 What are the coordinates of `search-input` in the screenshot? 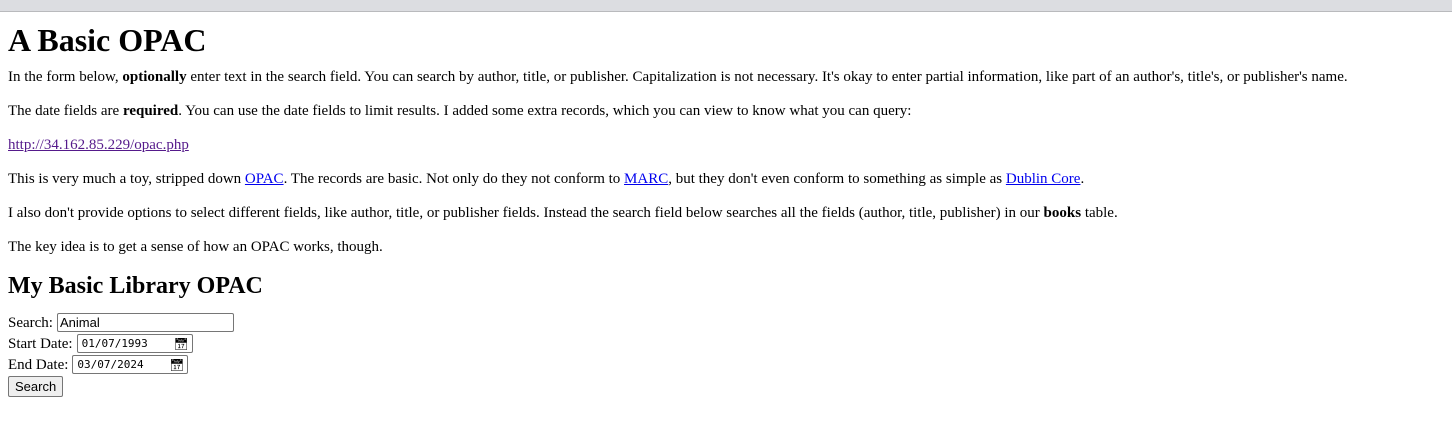 It's located at (145, 322).